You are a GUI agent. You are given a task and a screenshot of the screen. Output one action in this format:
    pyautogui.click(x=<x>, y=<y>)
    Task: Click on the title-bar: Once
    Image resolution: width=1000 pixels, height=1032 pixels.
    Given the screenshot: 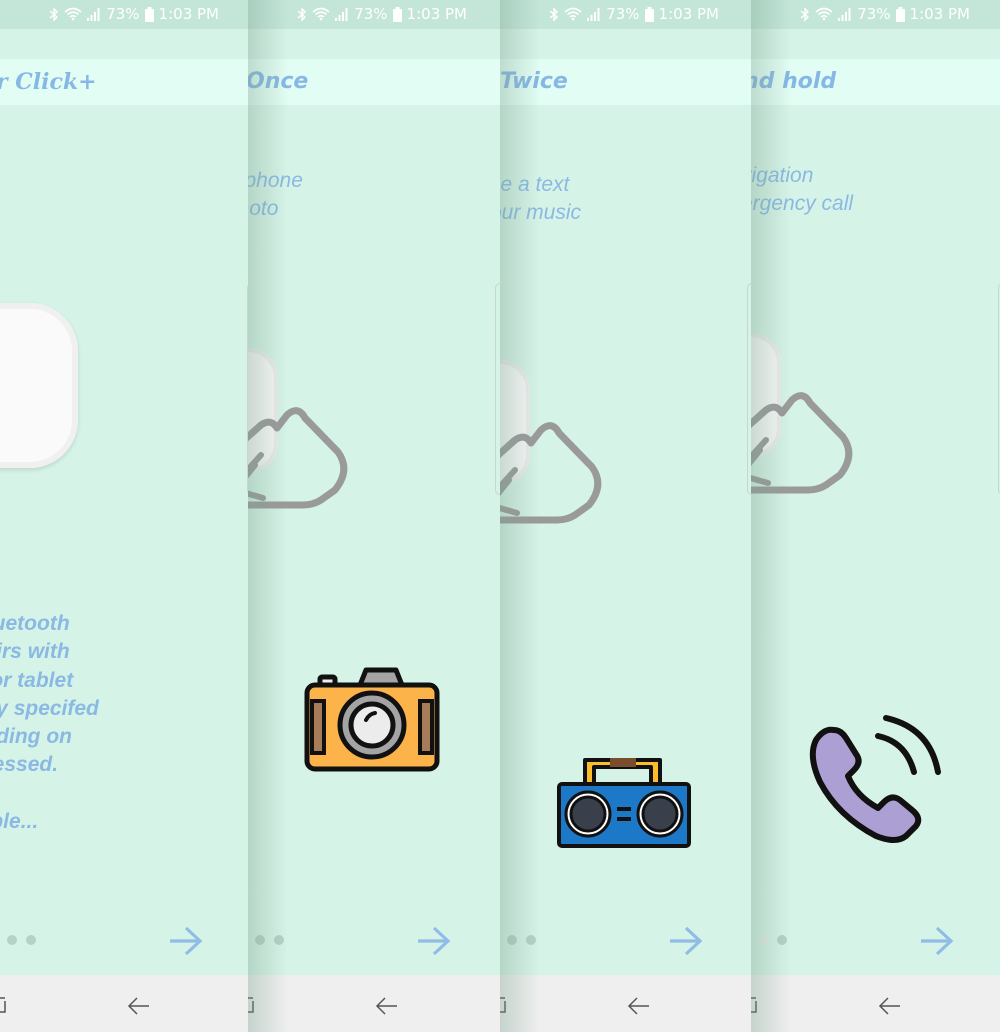 What is the action you would take?
    pyautogui.click(x=374, y=82)
    